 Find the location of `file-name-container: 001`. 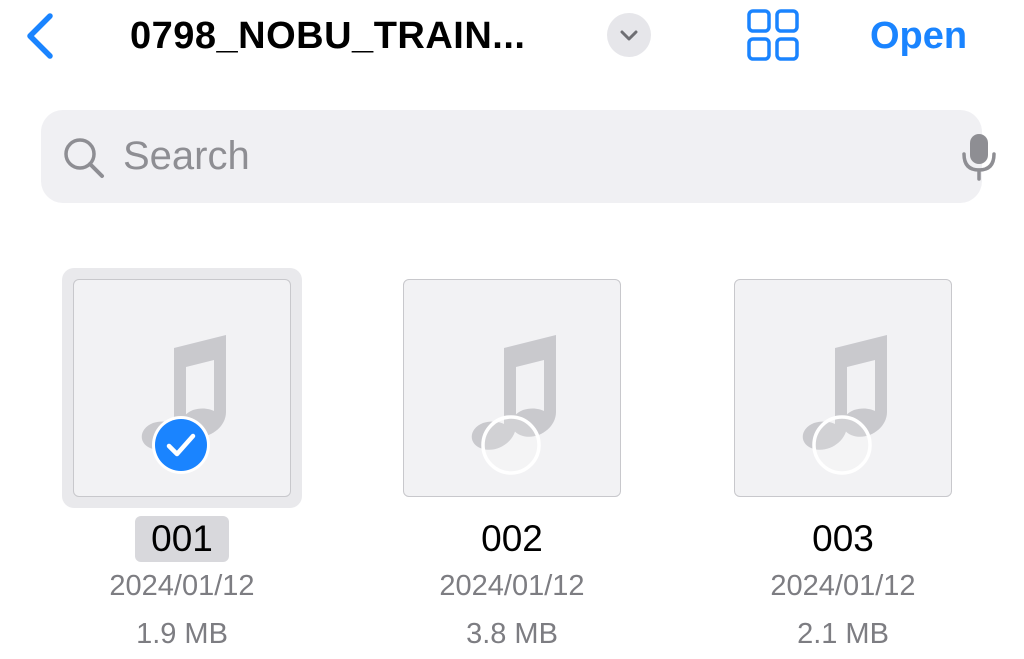

file-name-container: 001 is located at coordinates (182, 539).